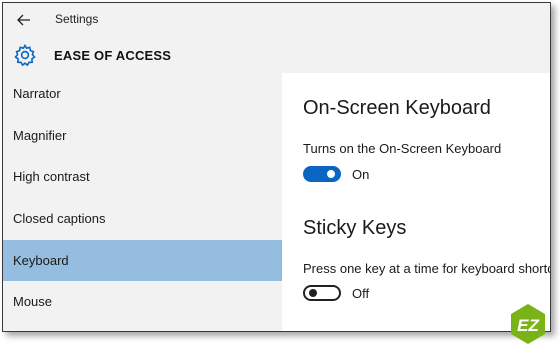 The image size is (560, 354). I want to click on gear-icon, so click(25, 55).